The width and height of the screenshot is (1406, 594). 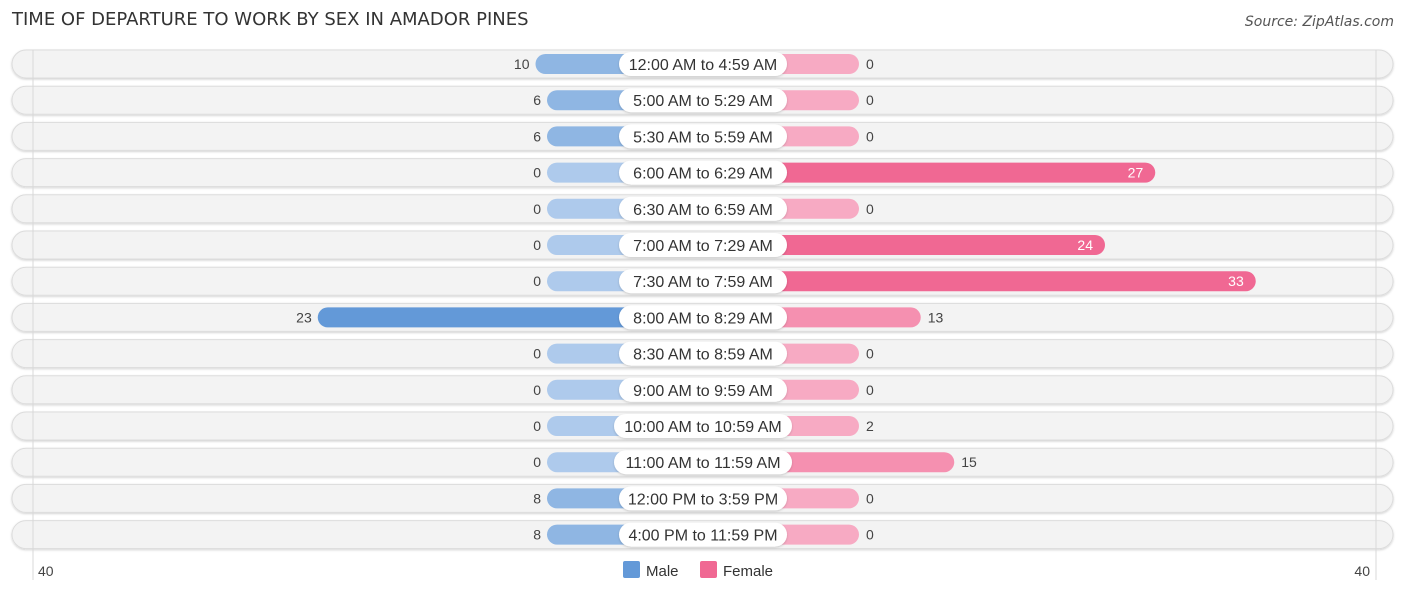 What do you see at coordinates (969, 462) in the screenshot?
I see `value-label-female: 15` at bounding box center [969, 462].